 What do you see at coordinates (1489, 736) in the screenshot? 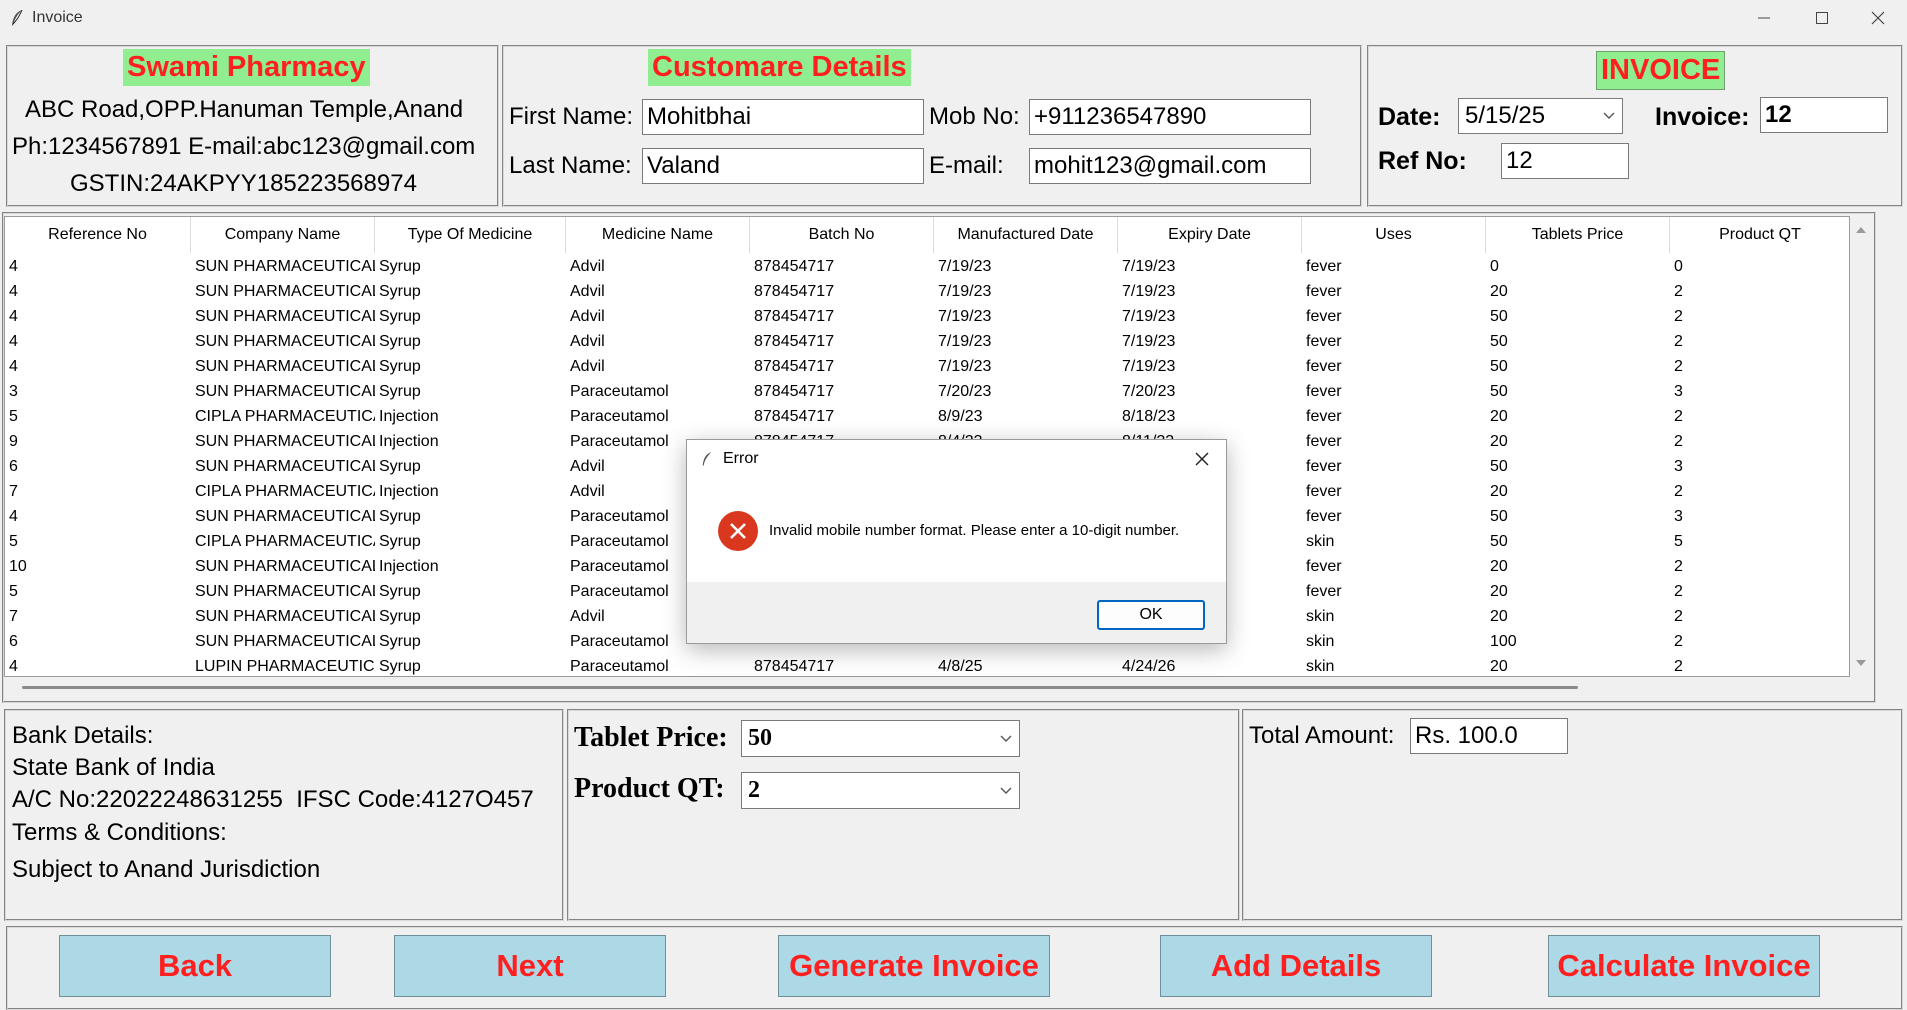
I see `total-amount-input: Rs. 100.0` at bounding box center [1489, 736].